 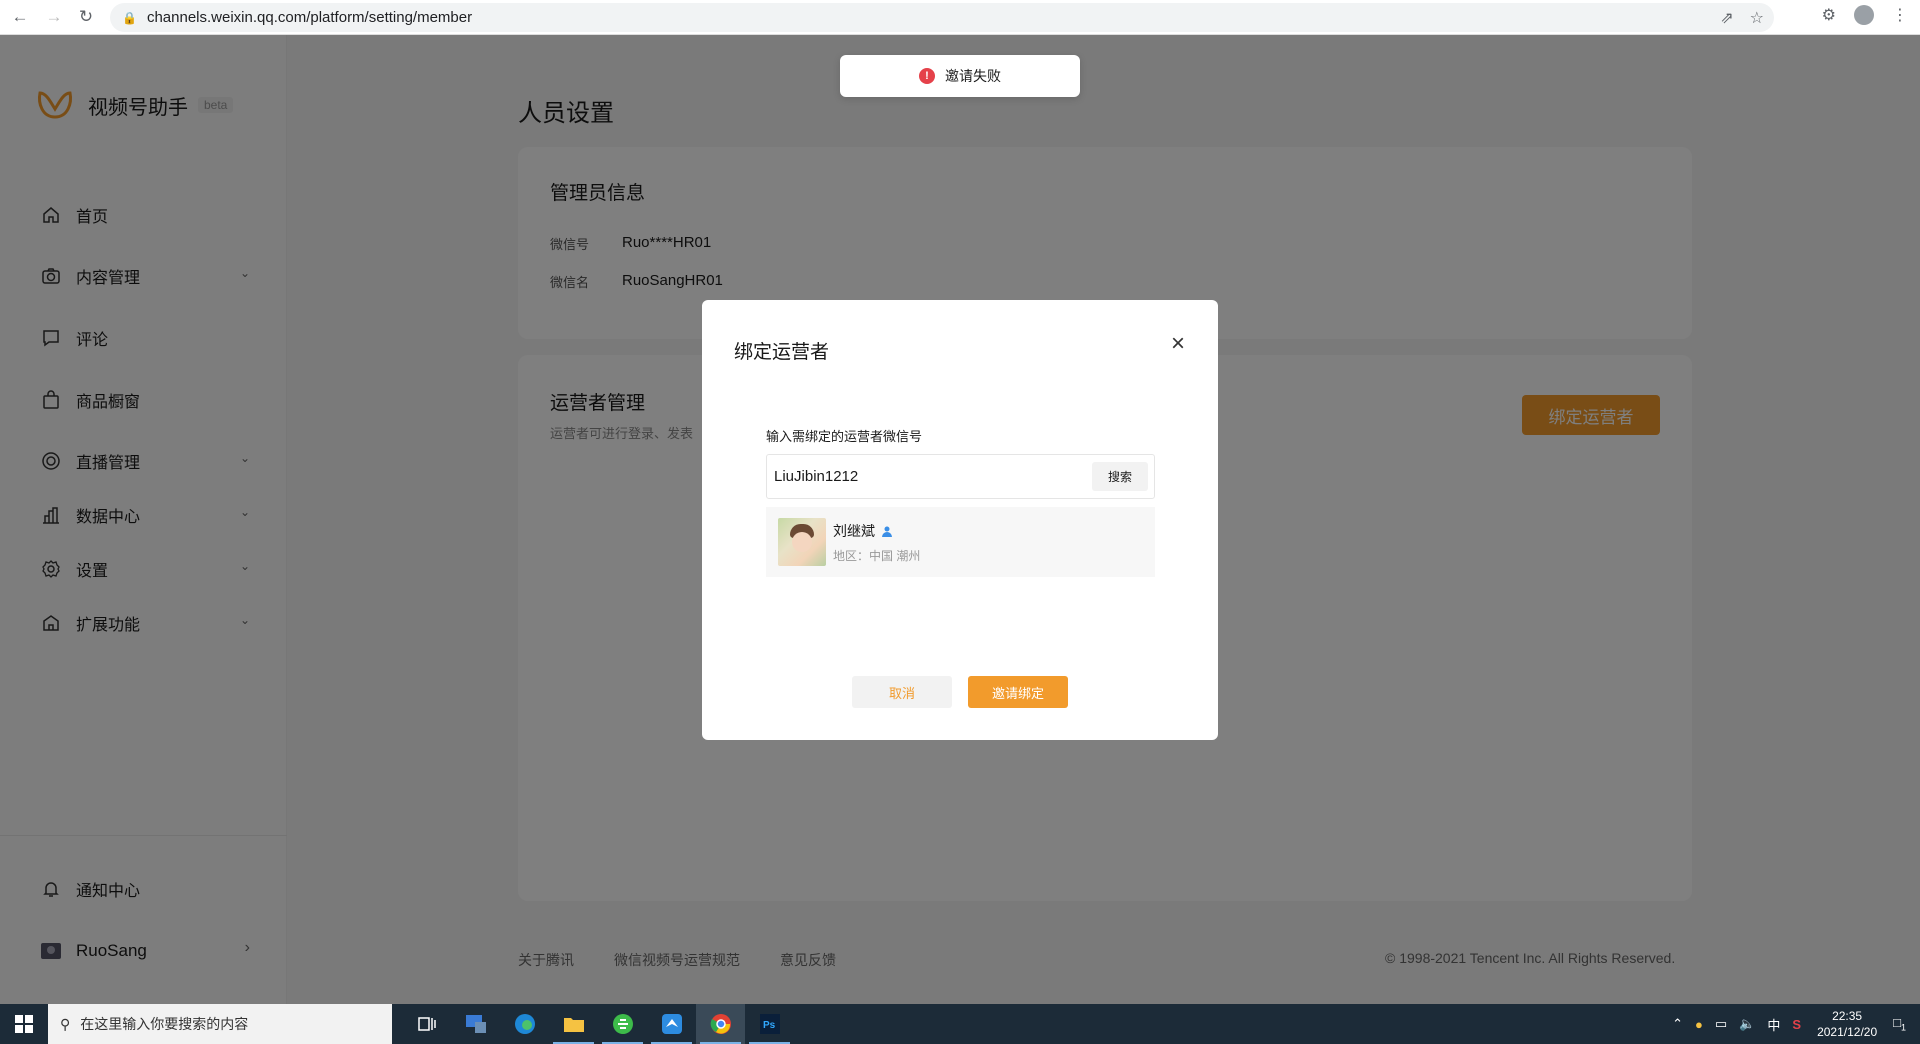 I want to click on tray-app-icon: ●, so click(x=1699, y=1024).